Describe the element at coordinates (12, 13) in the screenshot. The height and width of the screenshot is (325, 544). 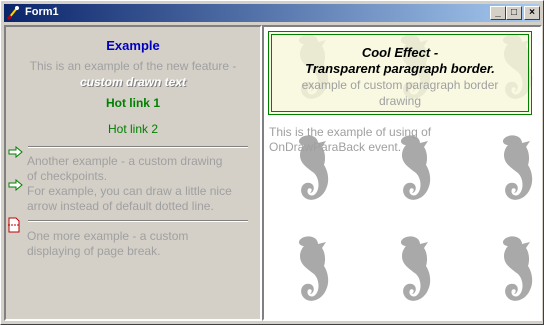
I see `app-icon` at that location.